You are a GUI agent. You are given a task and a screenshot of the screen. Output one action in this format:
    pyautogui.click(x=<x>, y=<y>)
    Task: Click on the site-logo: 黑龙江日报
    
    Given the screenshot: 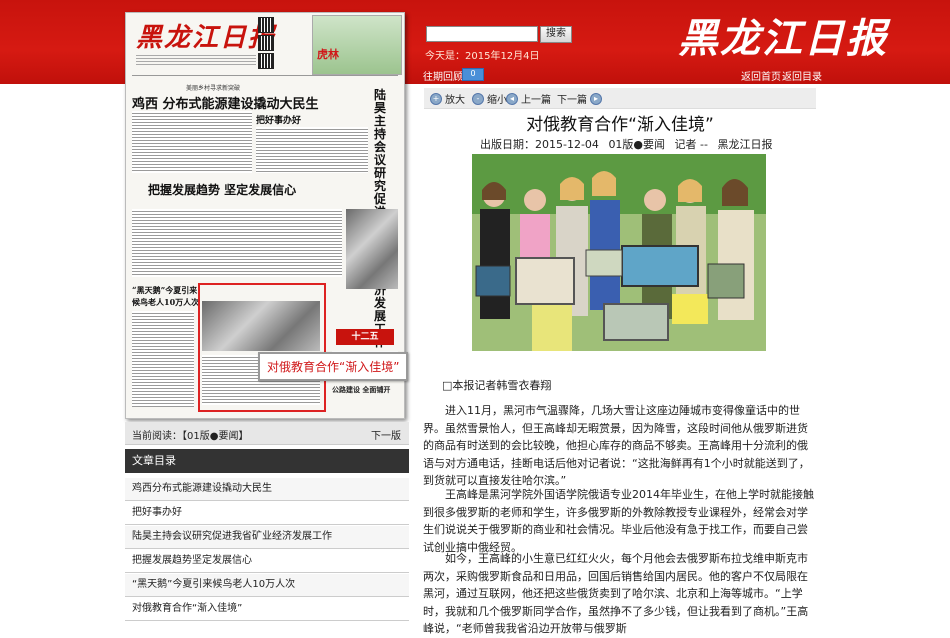 What is the action you would take?
    pyautogui.click(x=783, y=38)
    